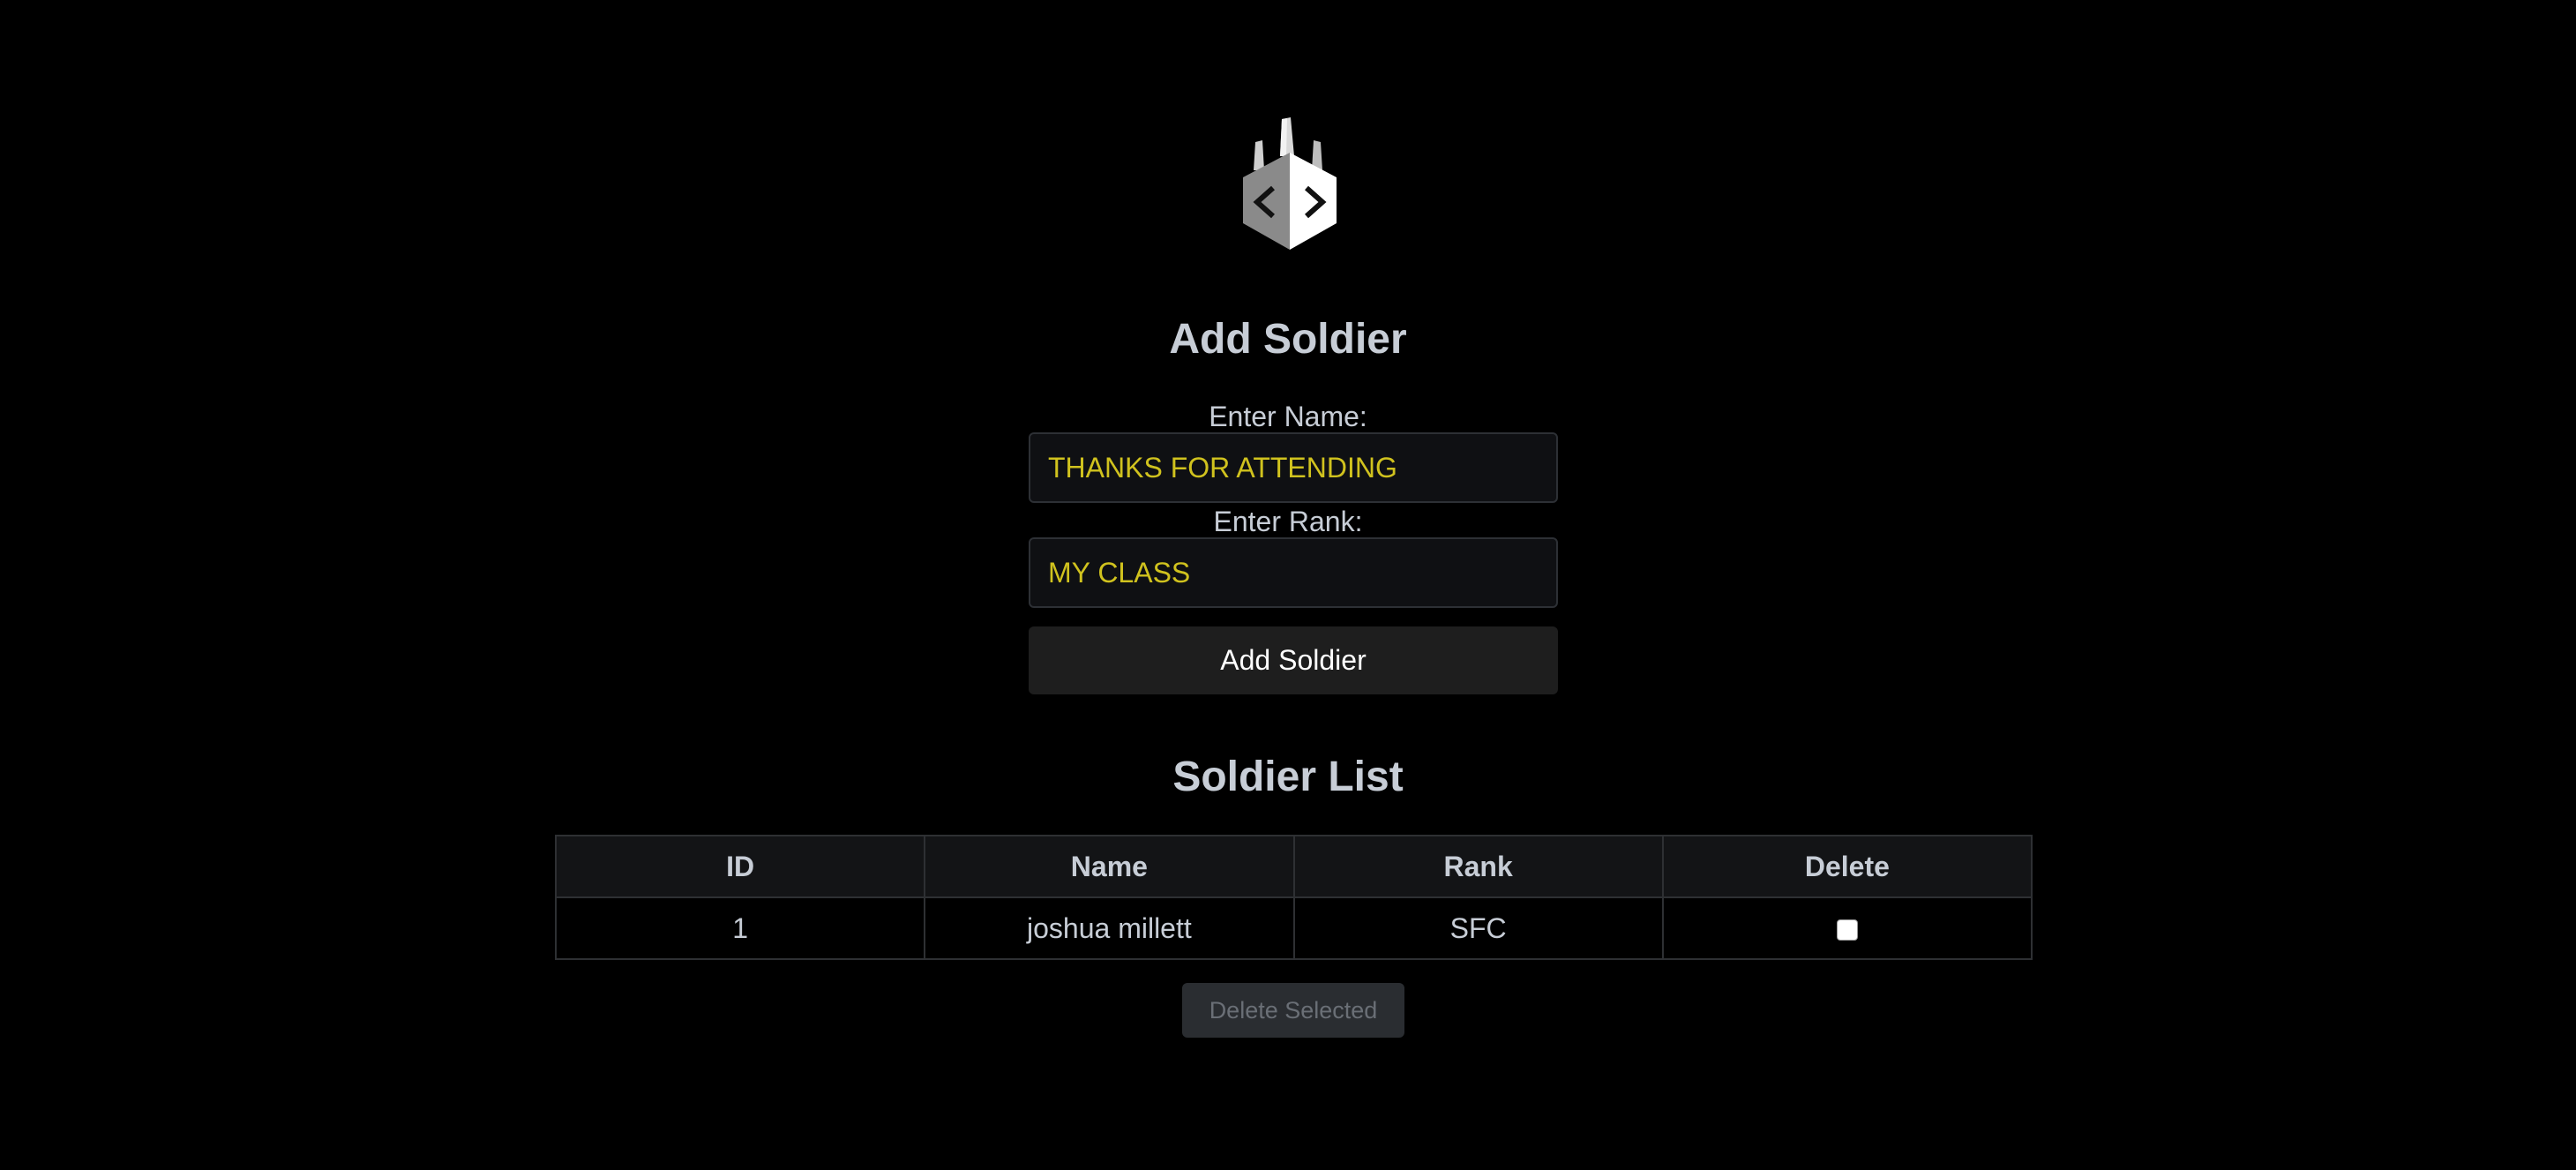 The height and width of the screenshot is (1170, 2576). I want to click on delete-selected-button: Delete Selected, so click(1293, 1010).